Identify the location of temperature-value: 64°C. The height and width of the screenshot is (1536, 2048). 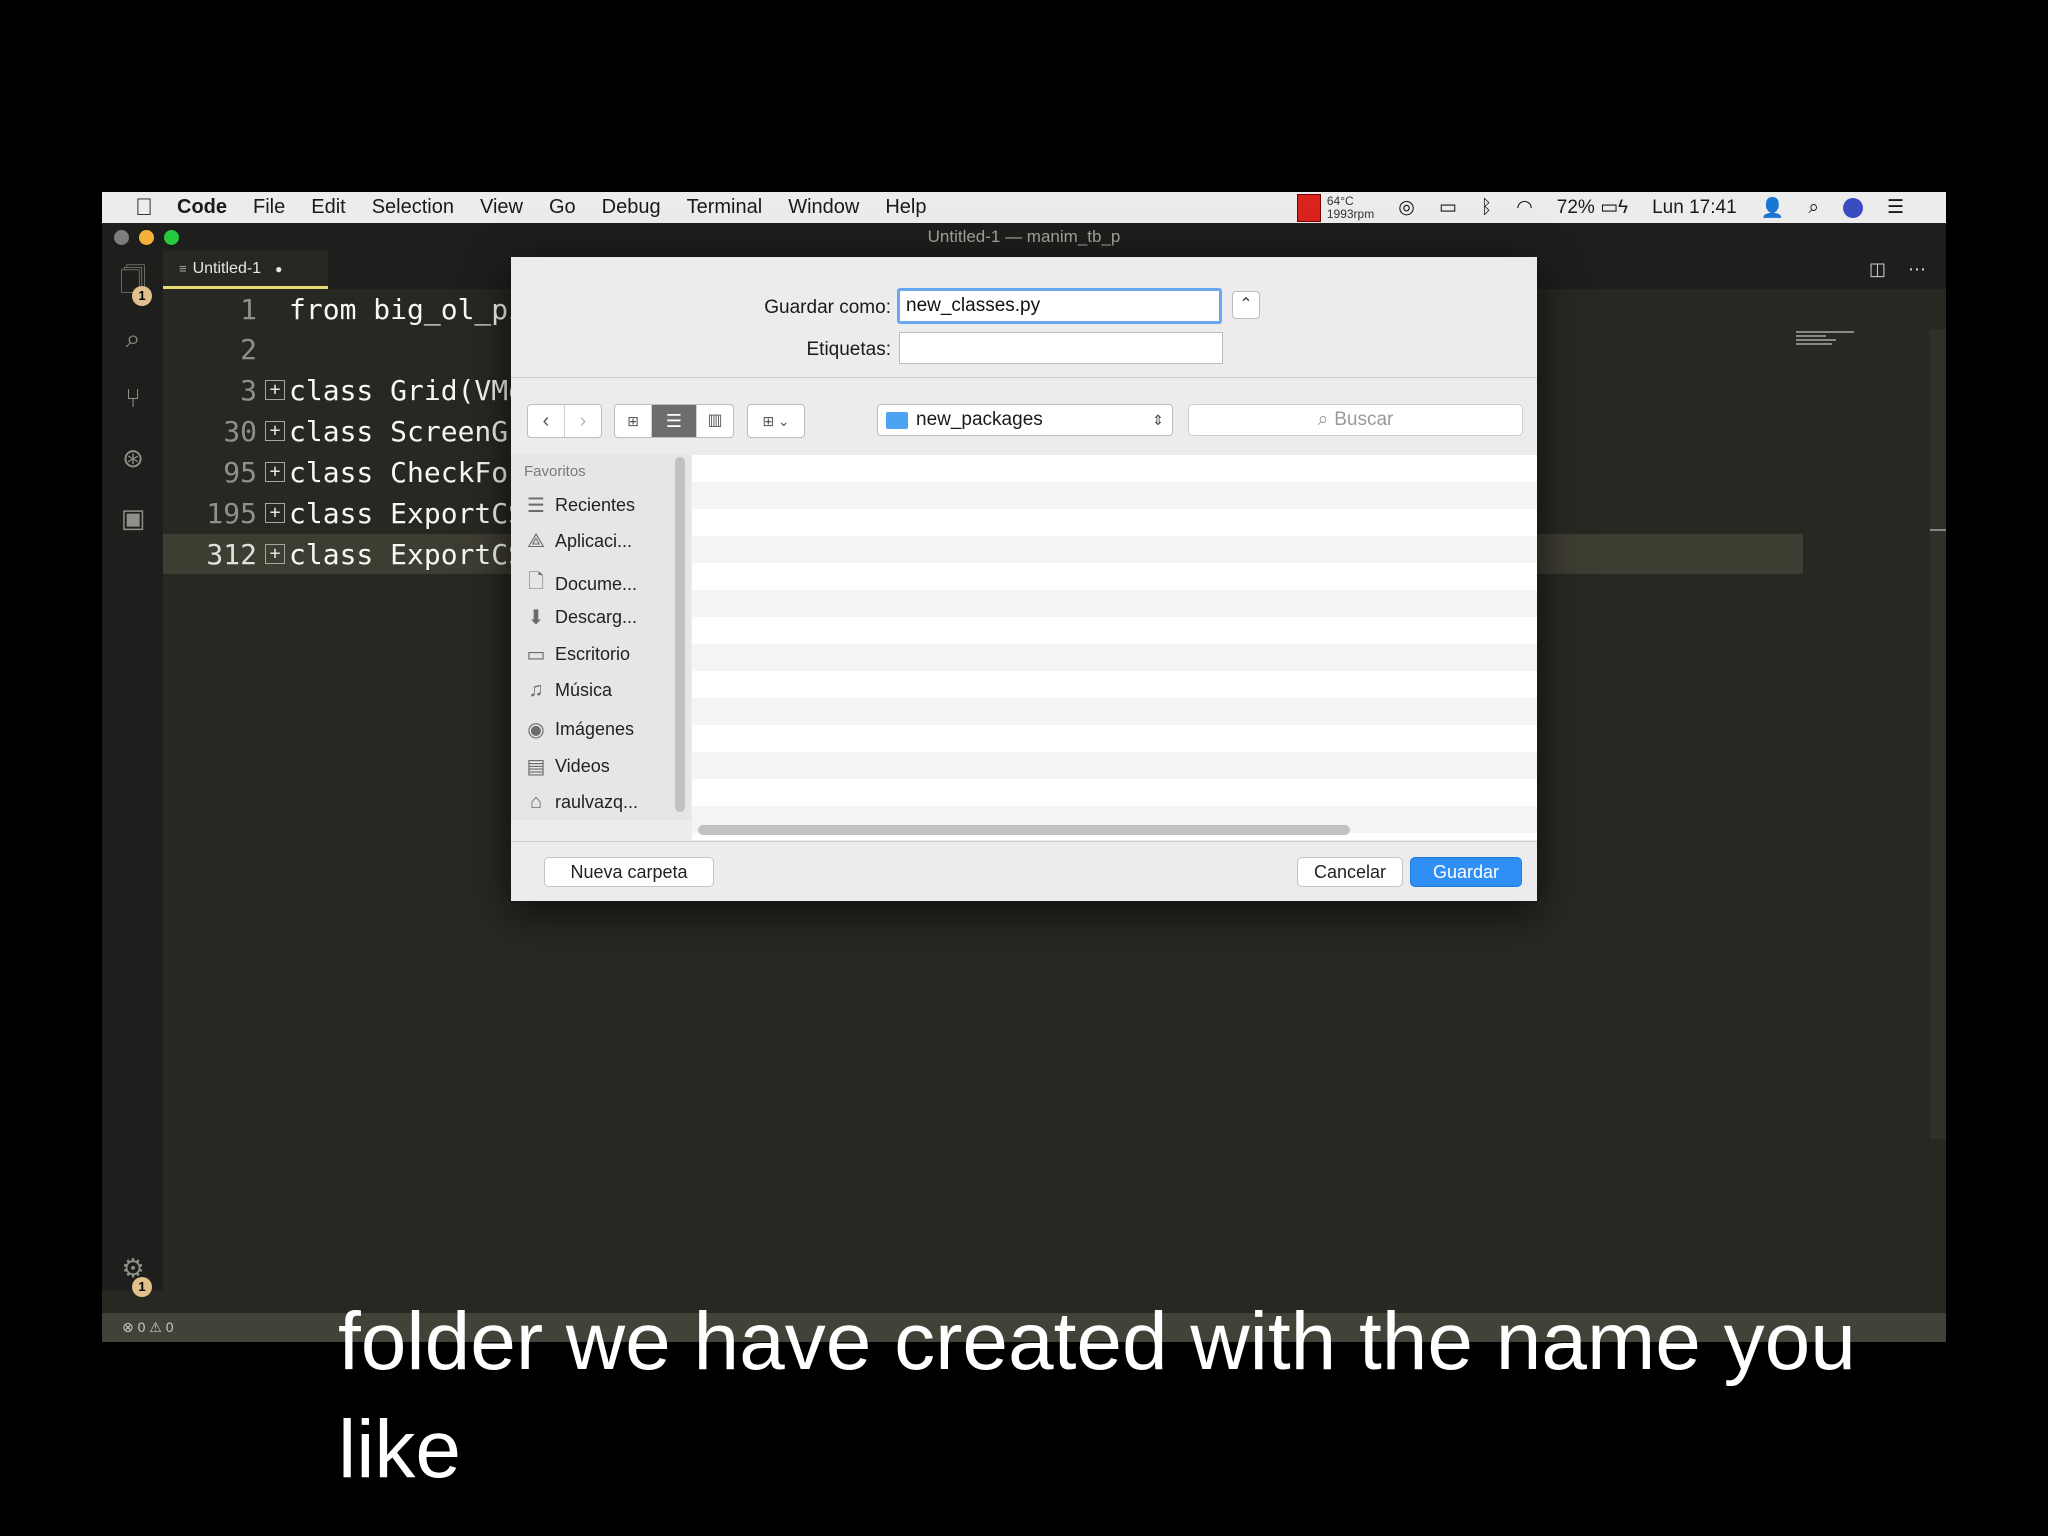
(1340, 200).